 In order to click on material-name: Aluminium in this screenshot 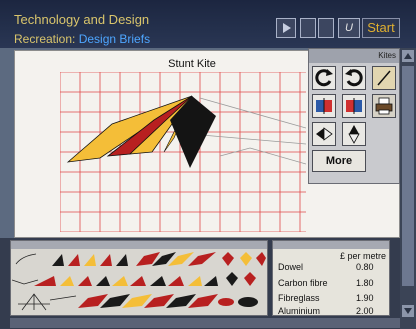, I will do `click(299, 311)`.